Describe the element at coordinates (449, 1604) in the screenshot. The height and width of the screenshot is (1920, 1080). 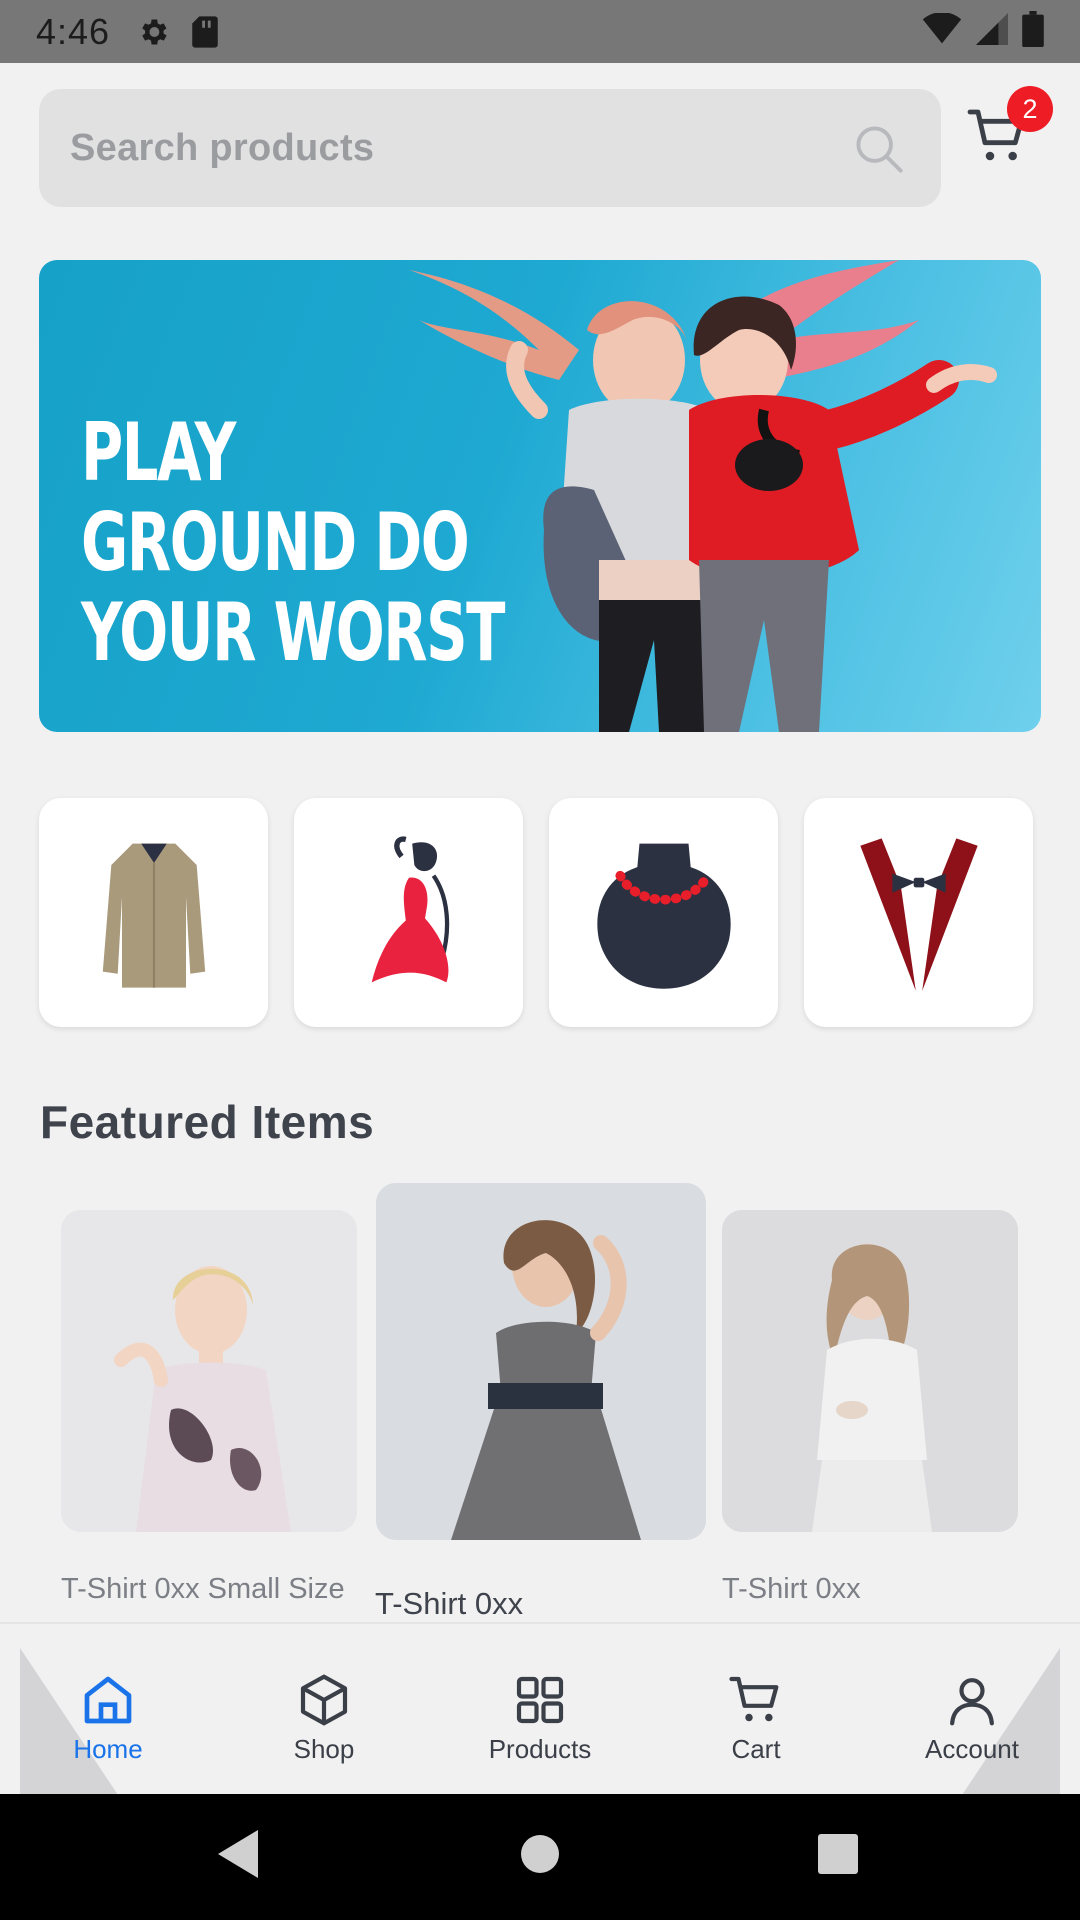
I see `product-name-2: T-Shirt 0xx` at that location.